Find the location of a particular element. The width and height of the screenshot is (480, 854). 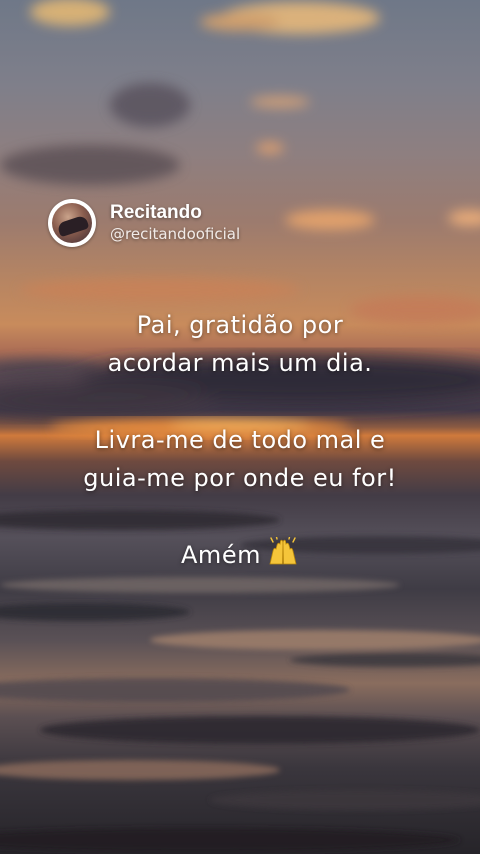

account-handle: @recitandooficial is located at coordinates (175, 234).